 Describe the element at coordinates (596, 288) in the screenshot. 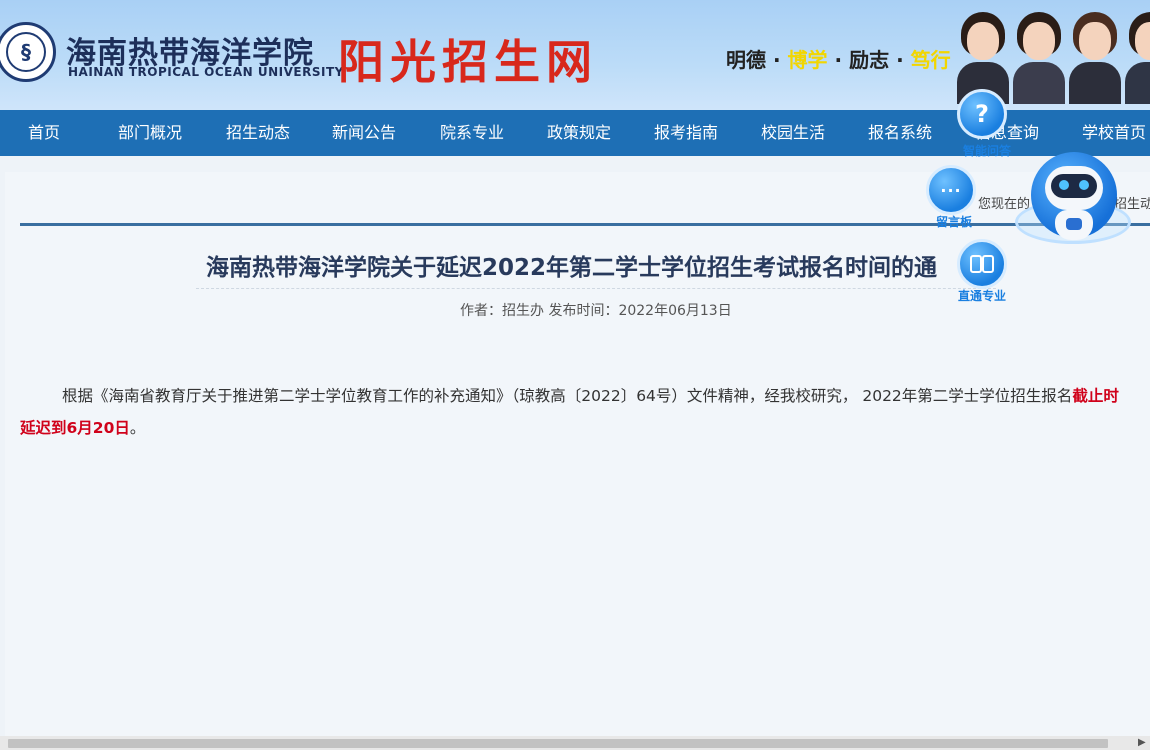

I see `title-underline` at that location.